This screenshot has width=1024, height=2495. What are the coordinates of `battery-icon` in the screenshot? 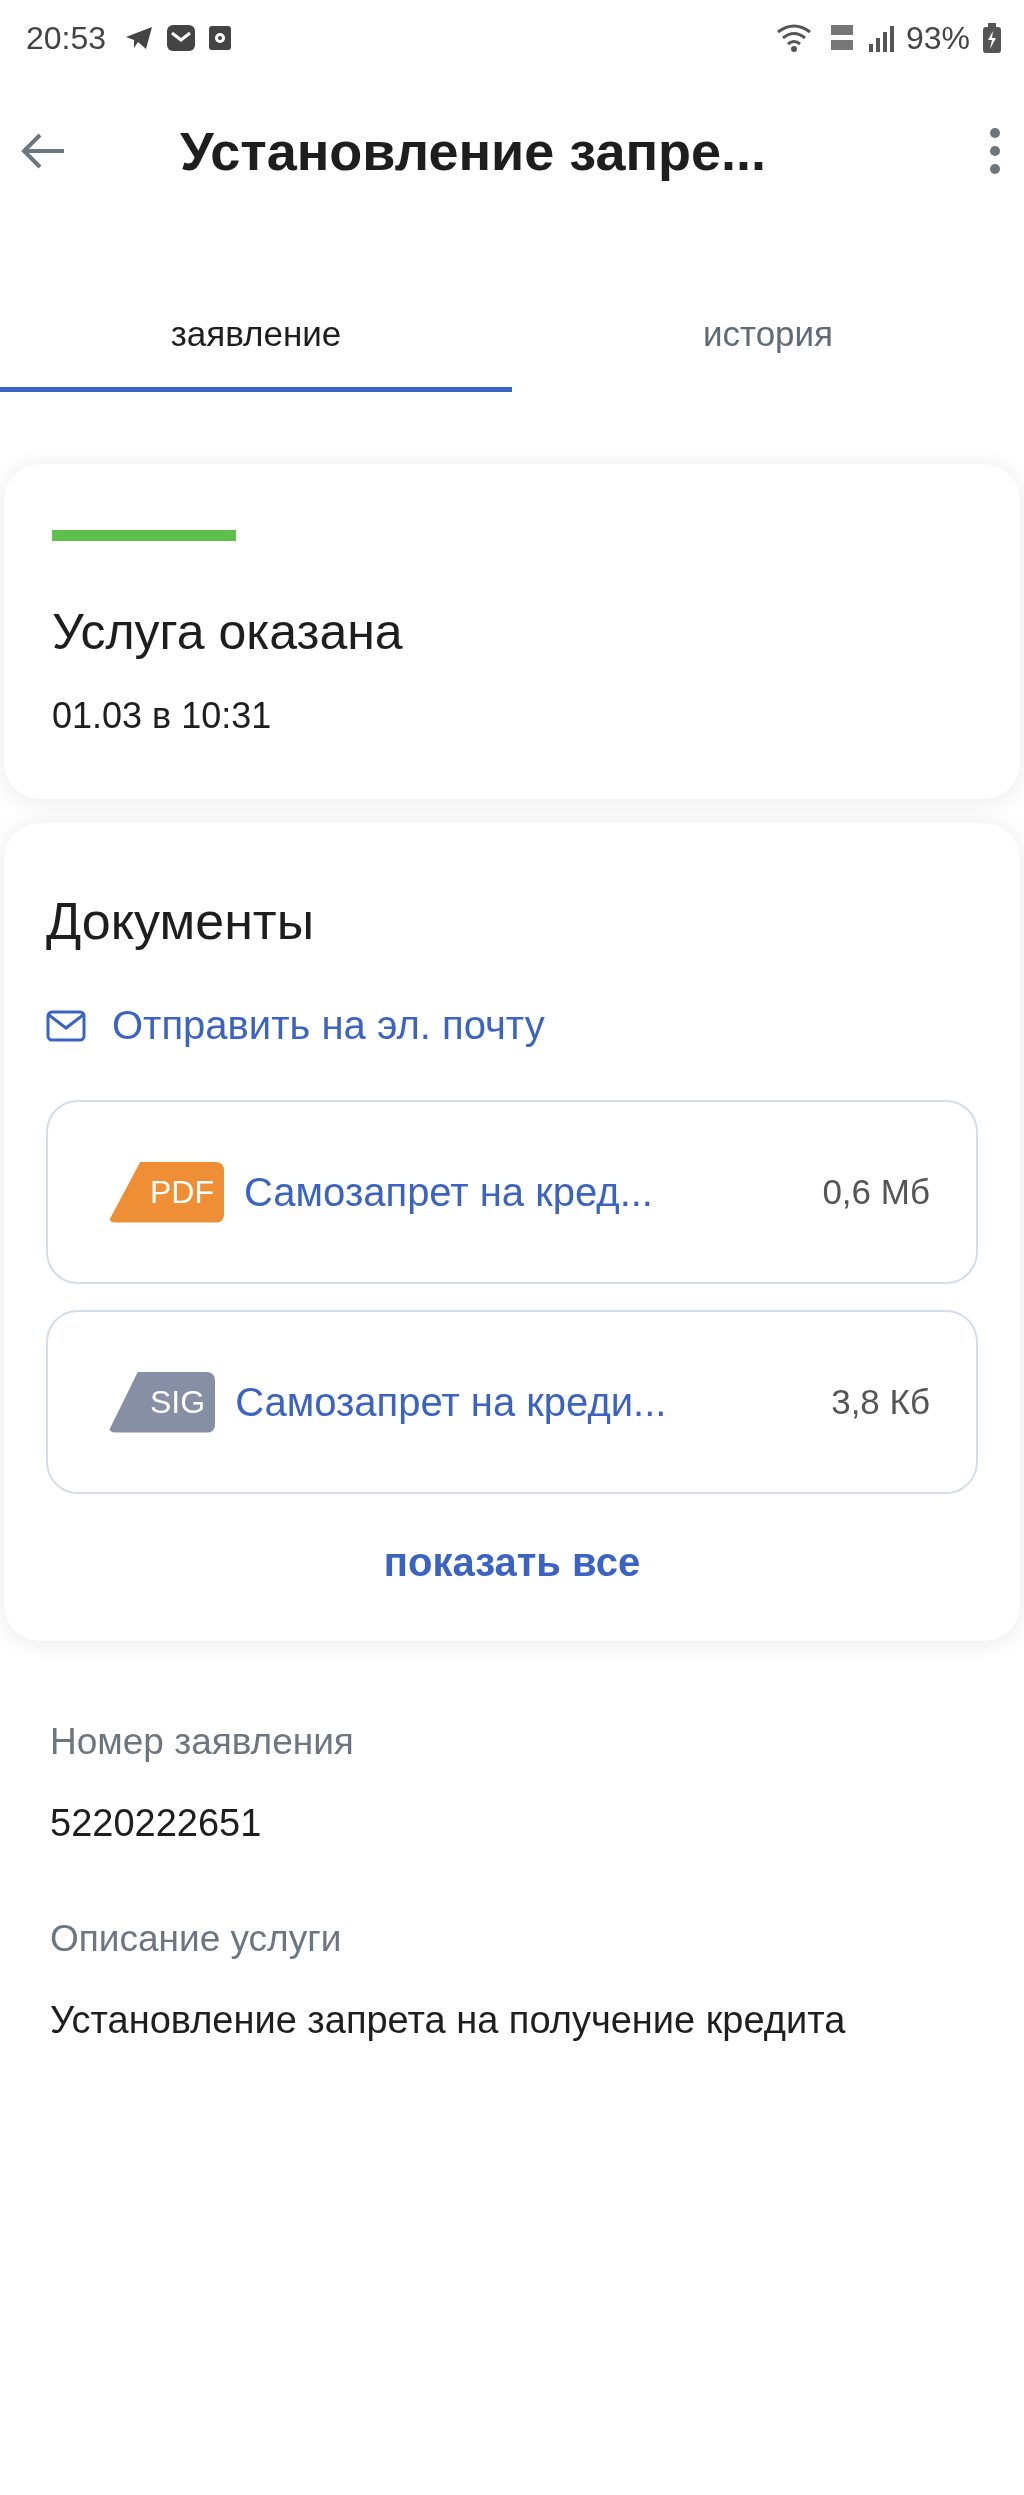 It's located at (992, 38).